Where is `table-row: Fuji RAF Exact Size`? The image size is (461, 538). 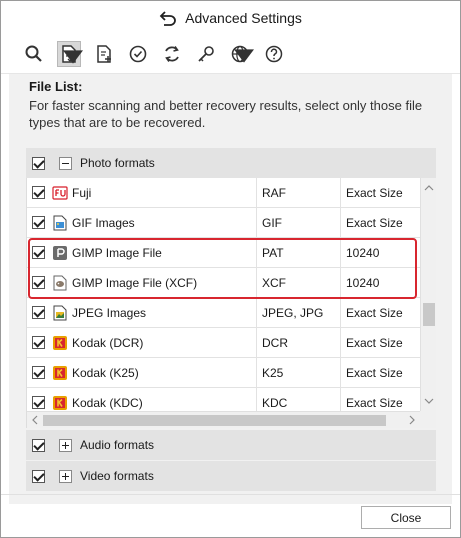 table-row: Fuji RAF Exact Size is located at coordinates (223, 193).